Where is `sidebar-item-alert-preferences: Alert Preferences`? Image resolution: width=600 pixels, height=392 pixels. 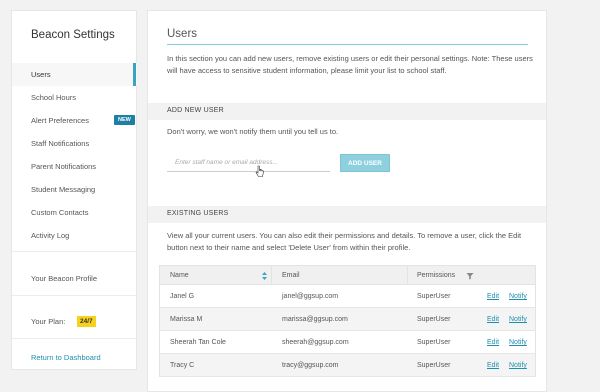
sidebar-item-alert-preferences: Alert Preferences is located at coordinates (60, 121).